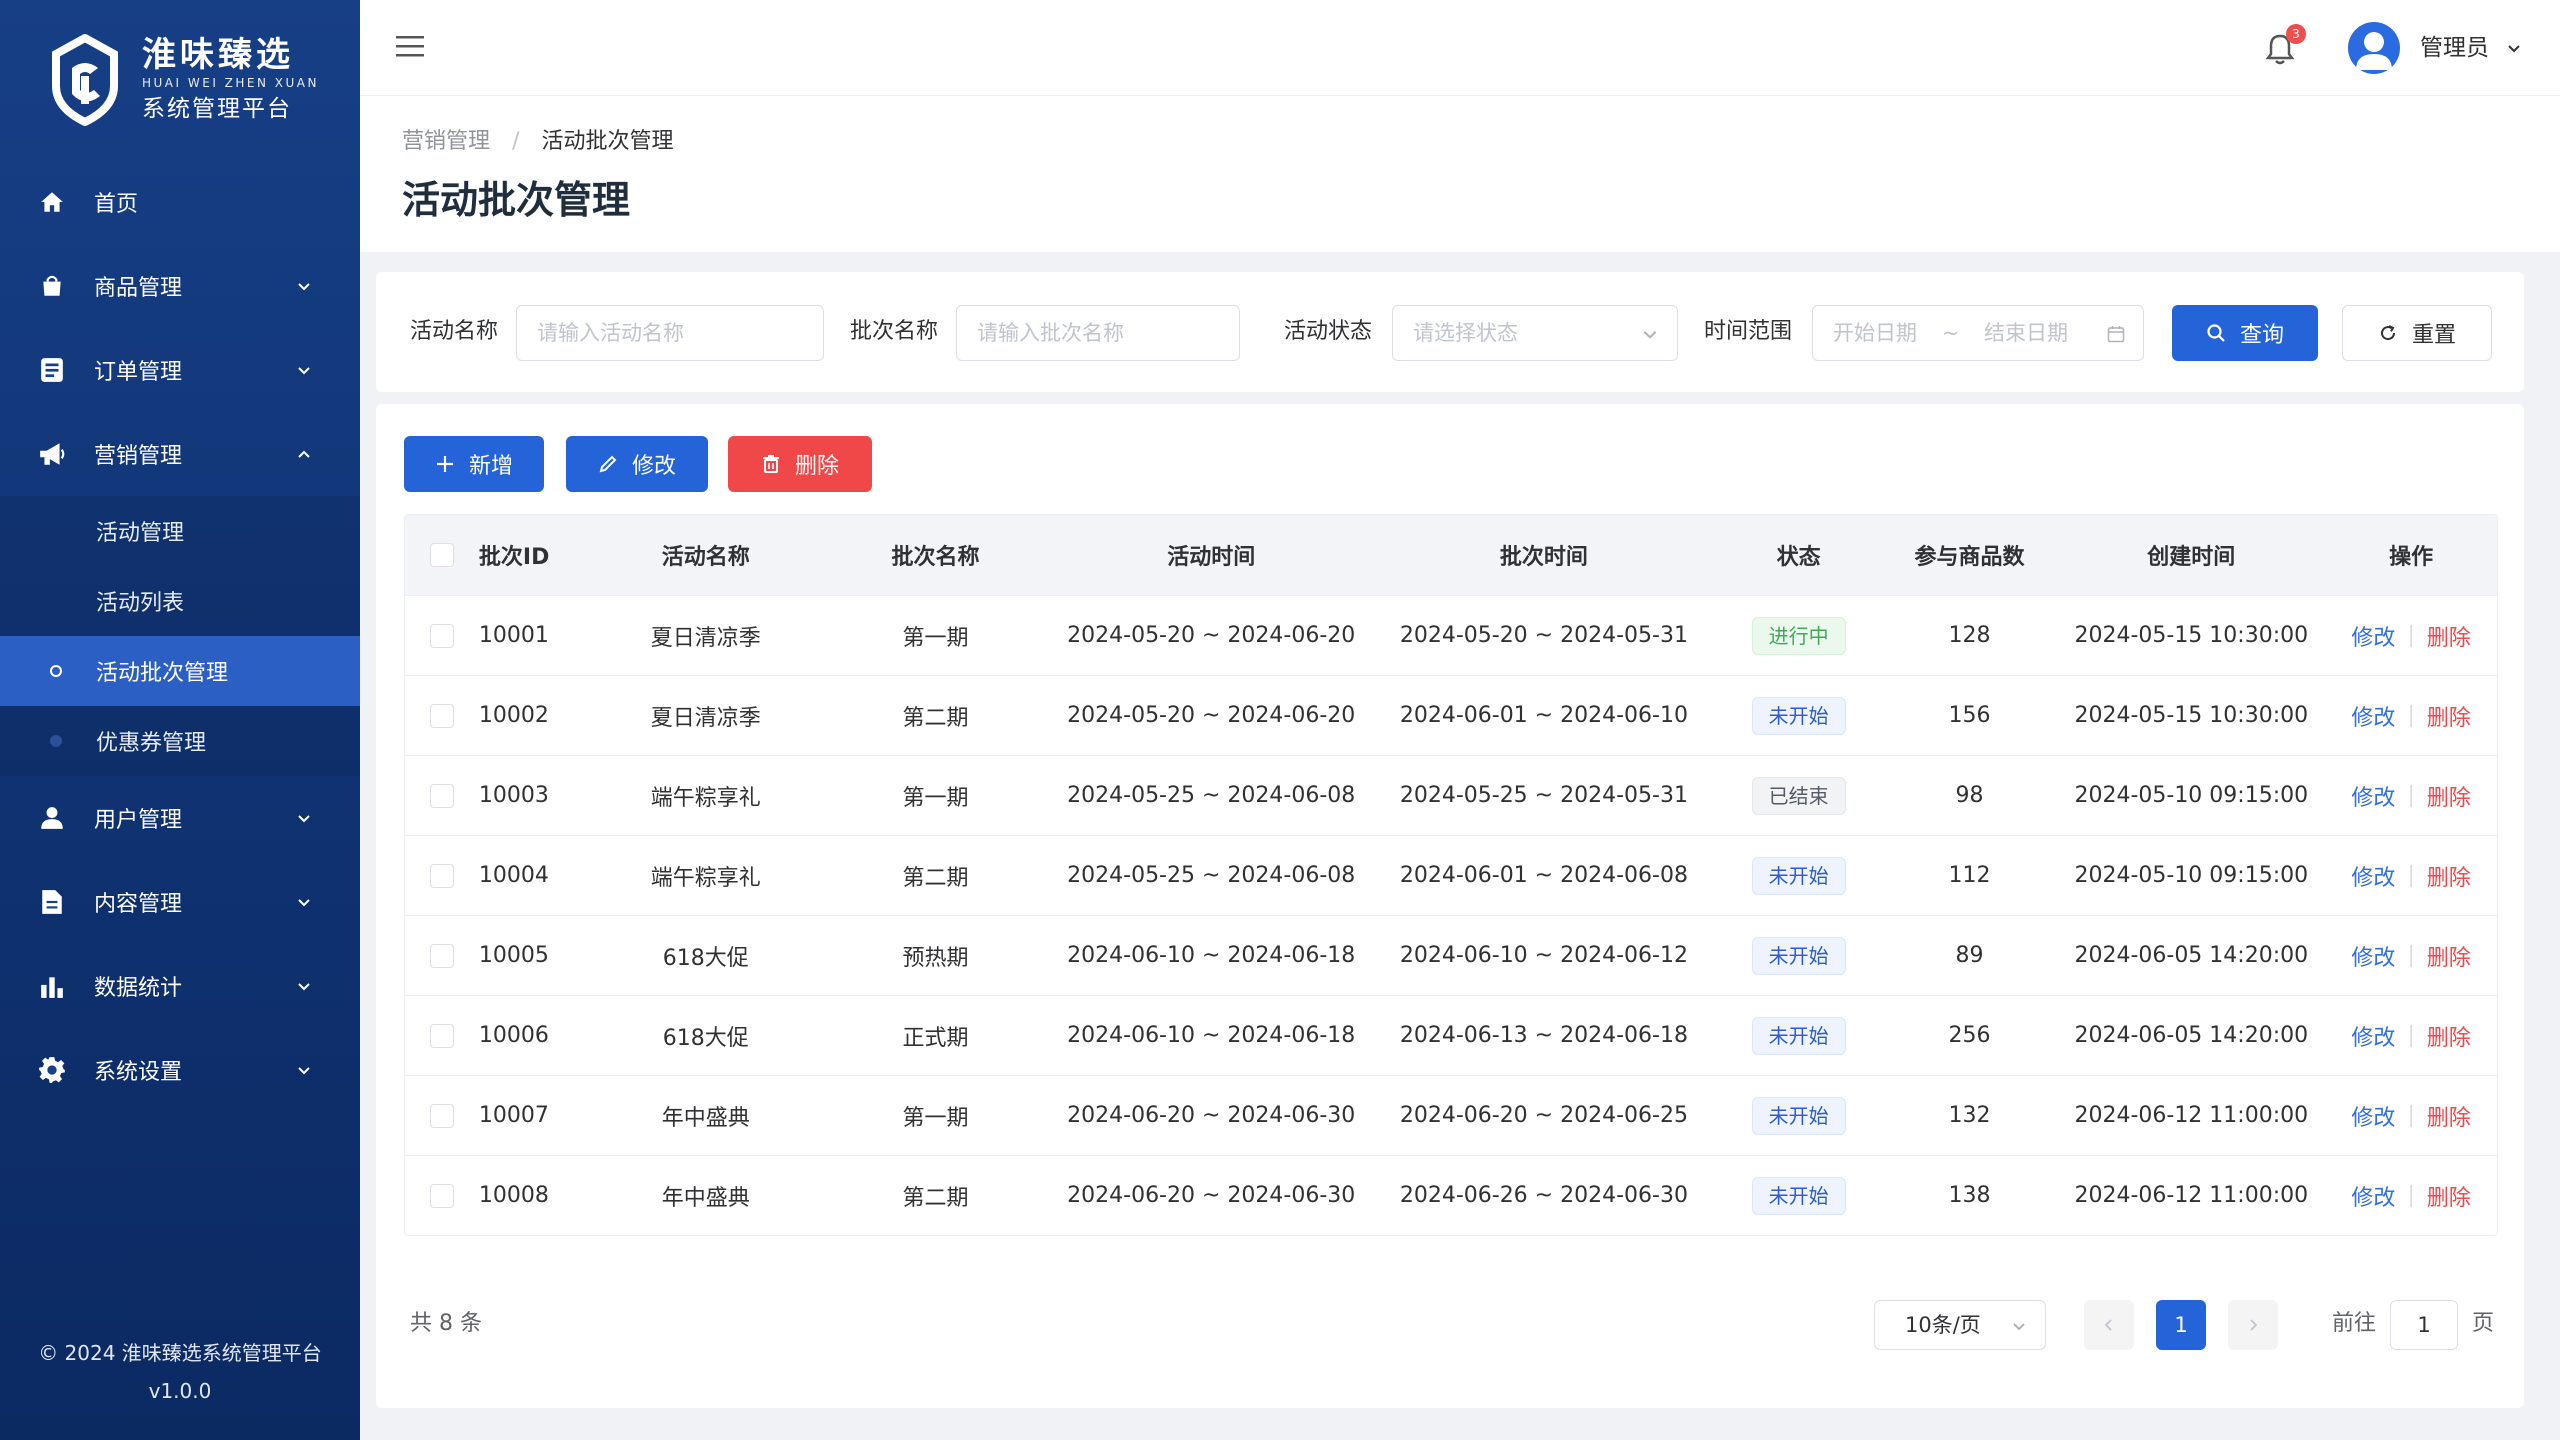  Describe the element at coordinates (2388, 333) in the screenshot. I see `refresh-icon` at that location.